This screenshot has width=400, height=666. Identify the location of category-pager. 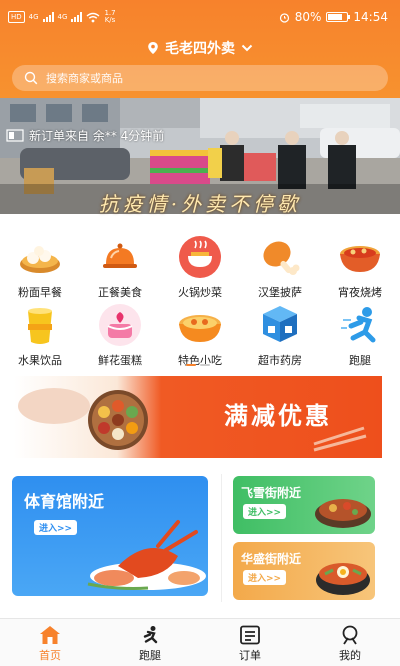
(198, 365).